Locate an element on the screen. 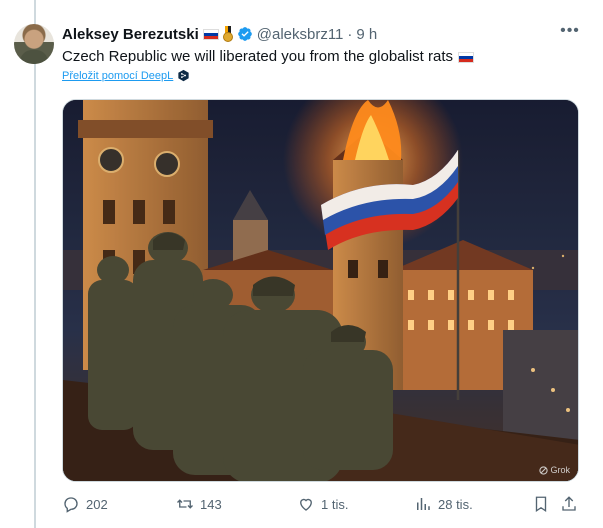  grok-watermark: Grok is located at coordinates (554, 470).